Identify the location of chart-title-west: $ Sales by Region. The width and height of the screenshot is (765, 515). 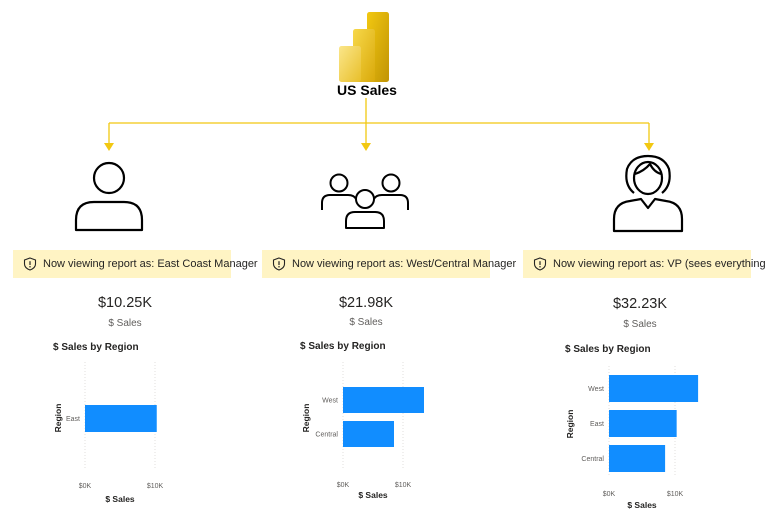
(343, 346).